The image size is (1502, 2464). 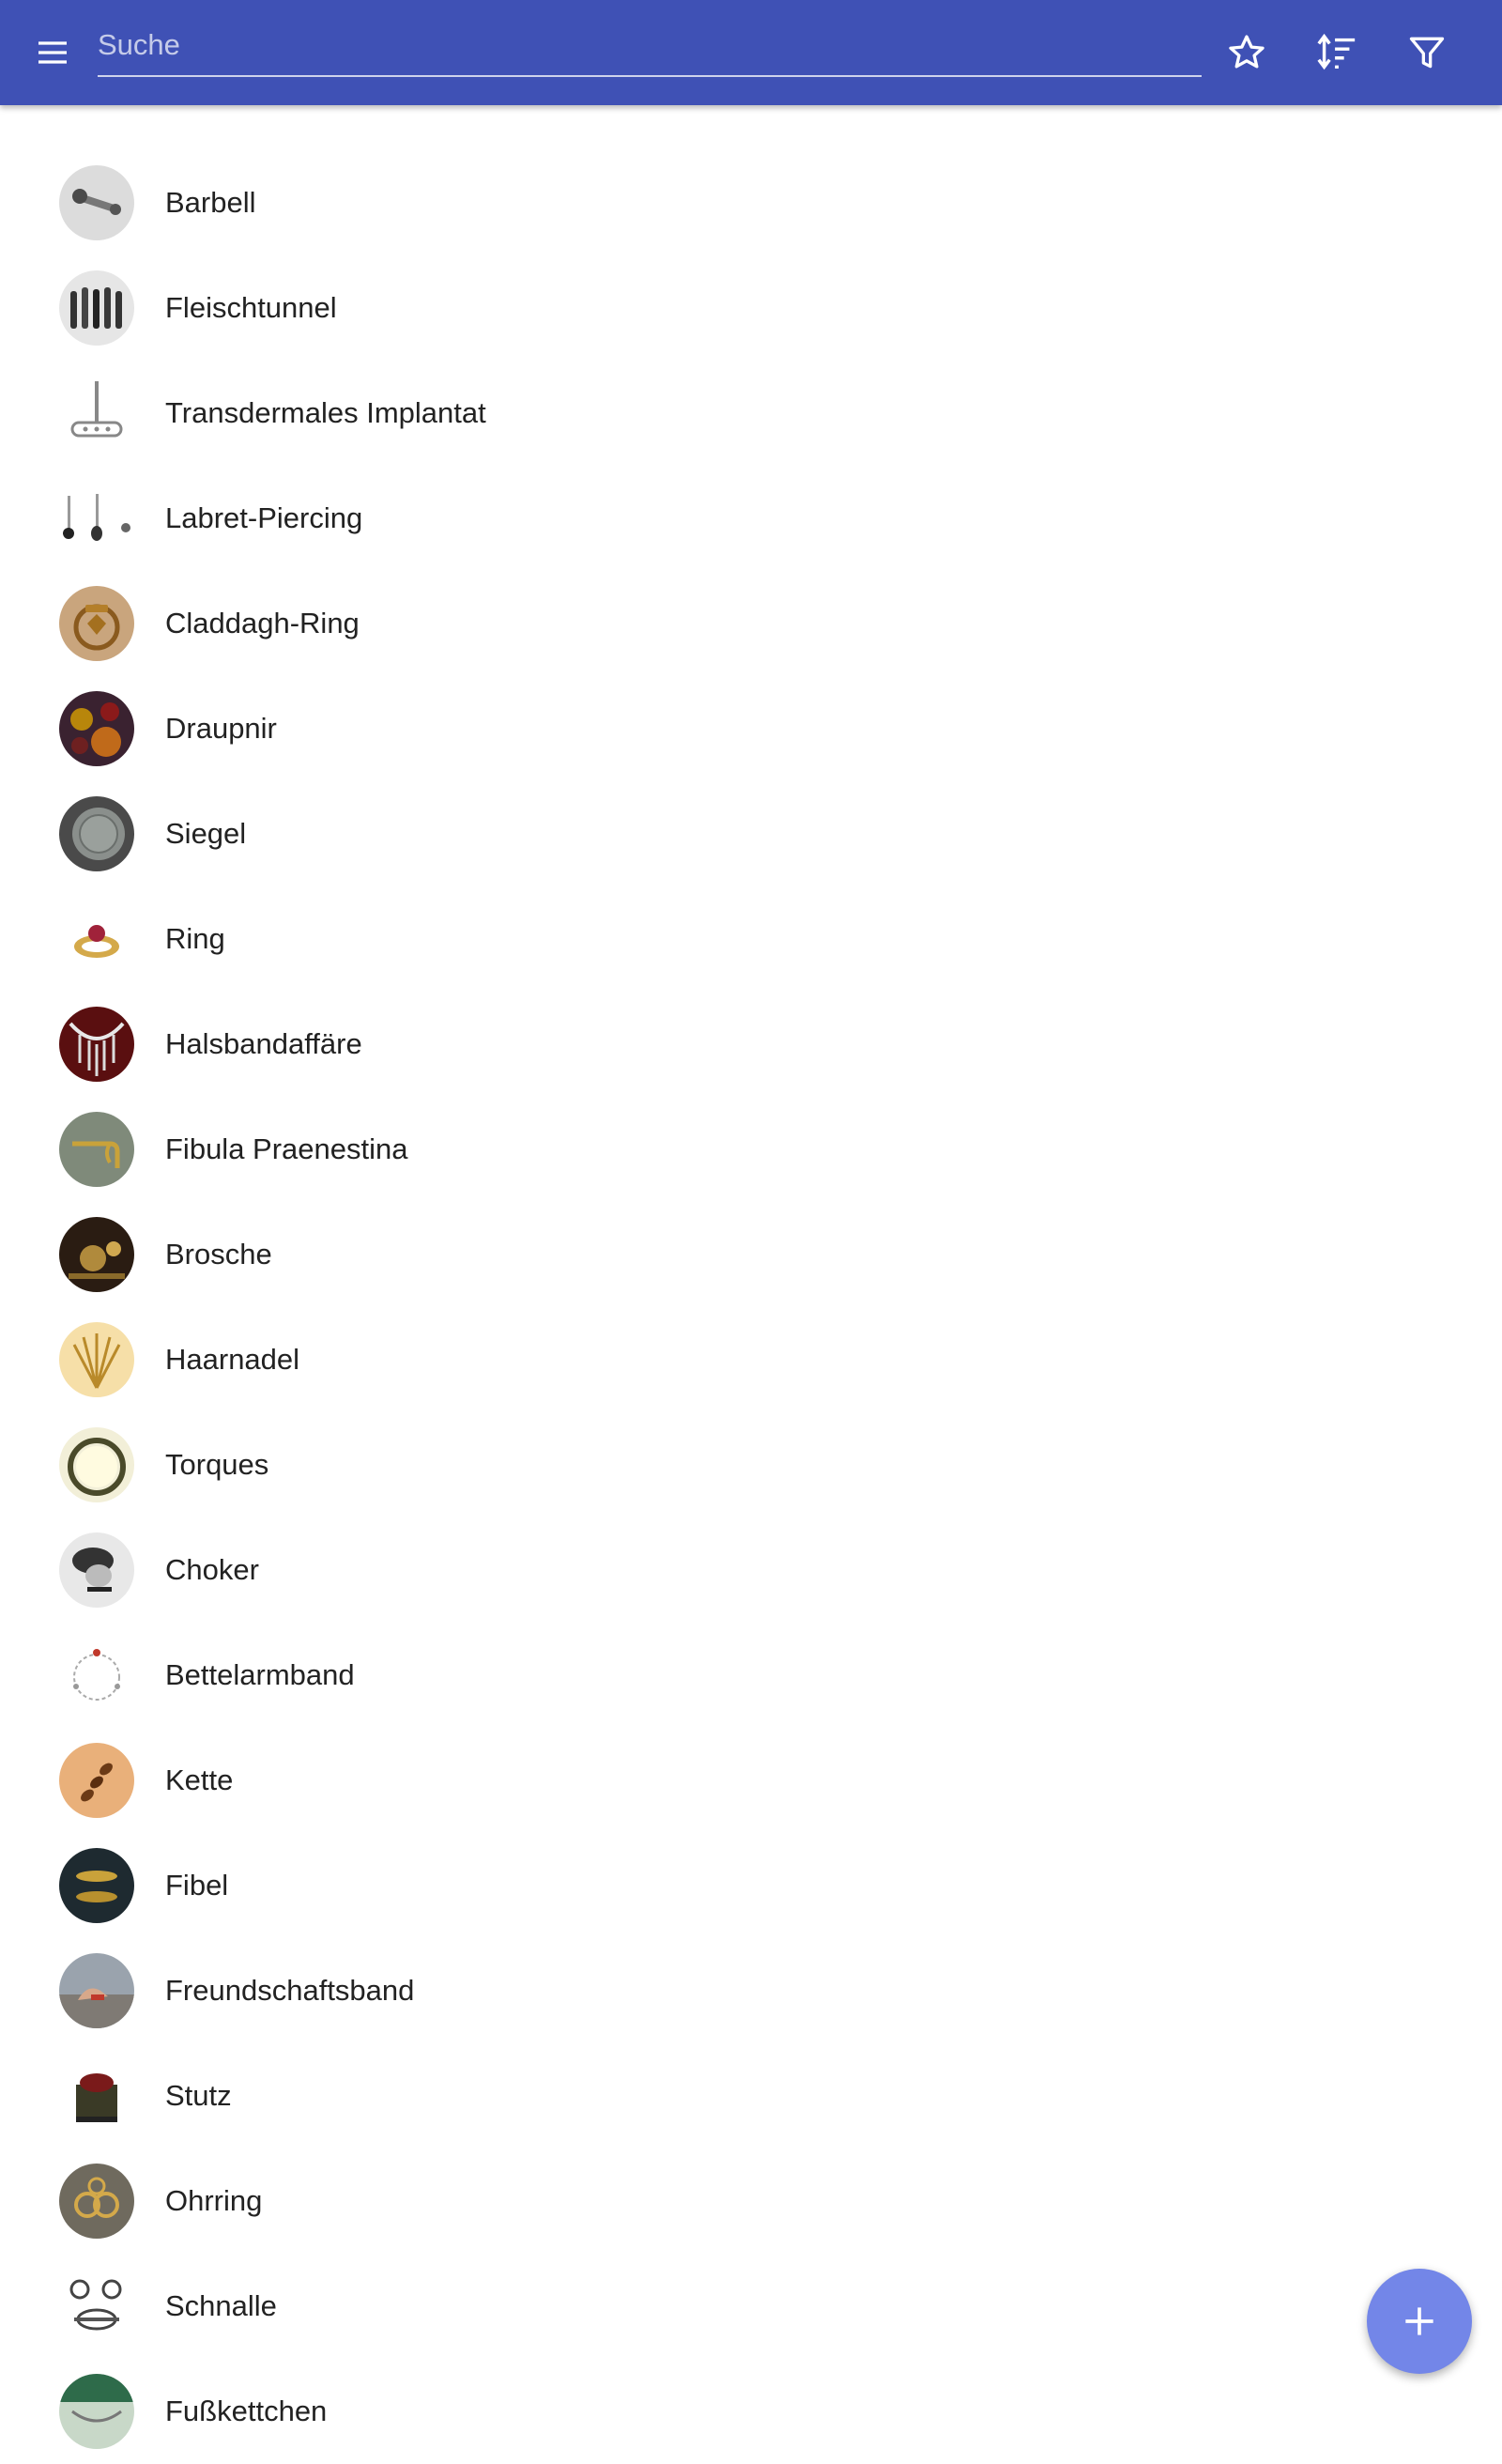 I want to click on item-label: Labret-Piercing, so click(x=264, y=517).